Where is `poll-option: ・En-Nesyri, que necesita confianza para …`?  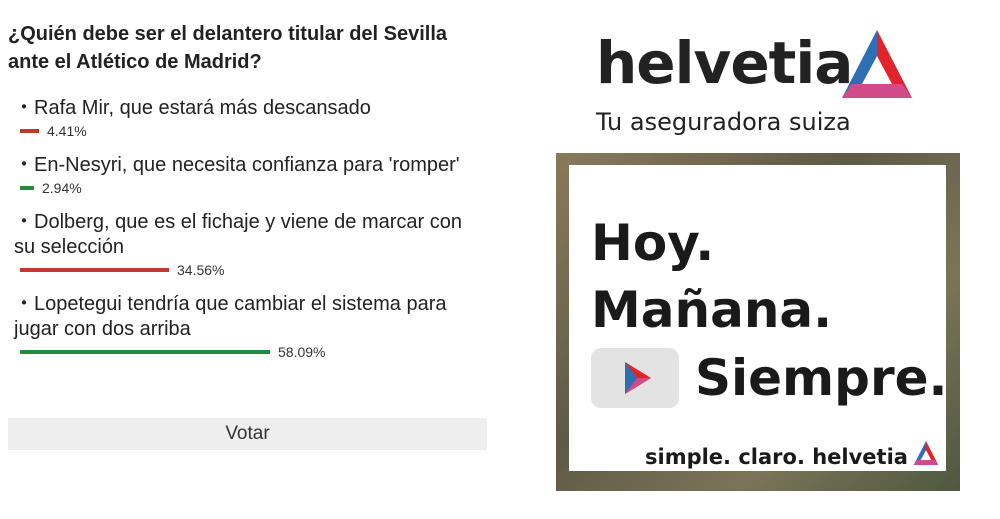 poll-option: ・En-Nesyri, que necesita confianza para … is located at coordinates (248, 174).